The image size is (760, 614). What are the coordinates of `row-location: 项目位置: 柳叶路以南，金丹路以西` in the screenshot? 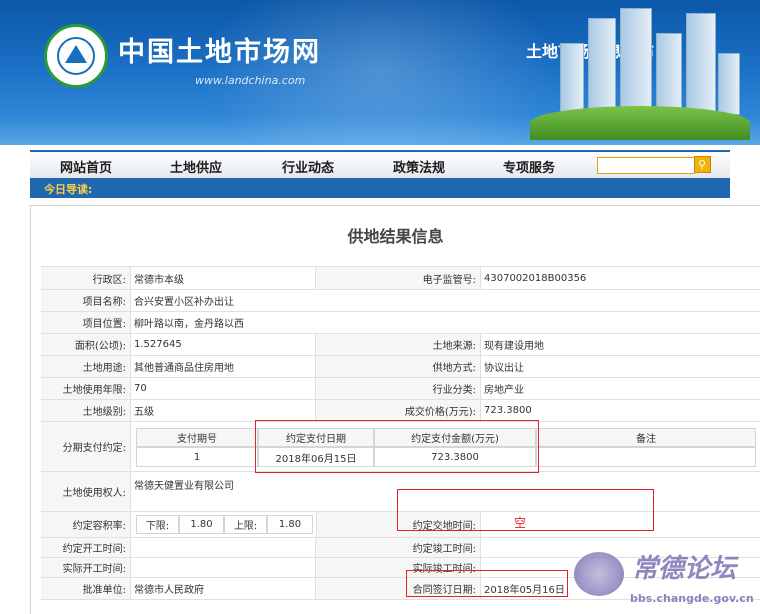 It's located at (400, 323).